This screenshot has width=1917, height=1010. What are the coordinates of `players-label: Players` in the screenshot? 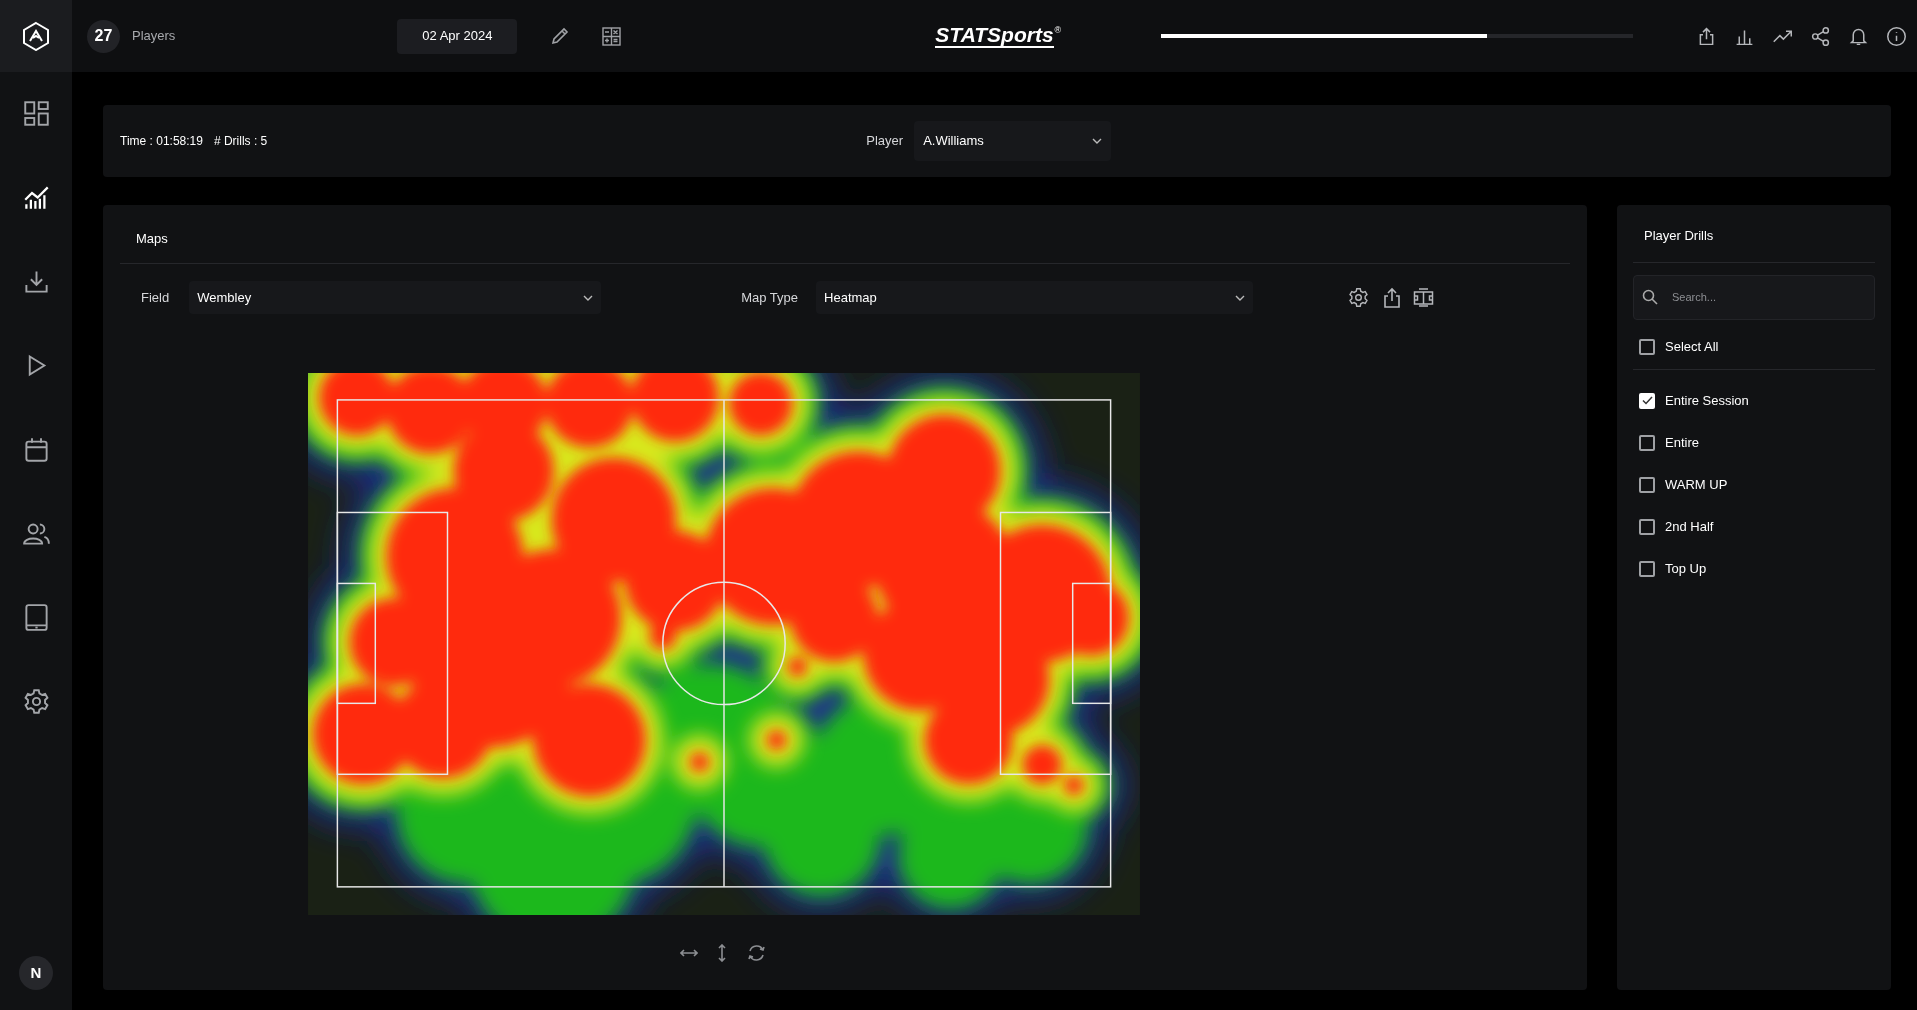 It's located at (154, 36).